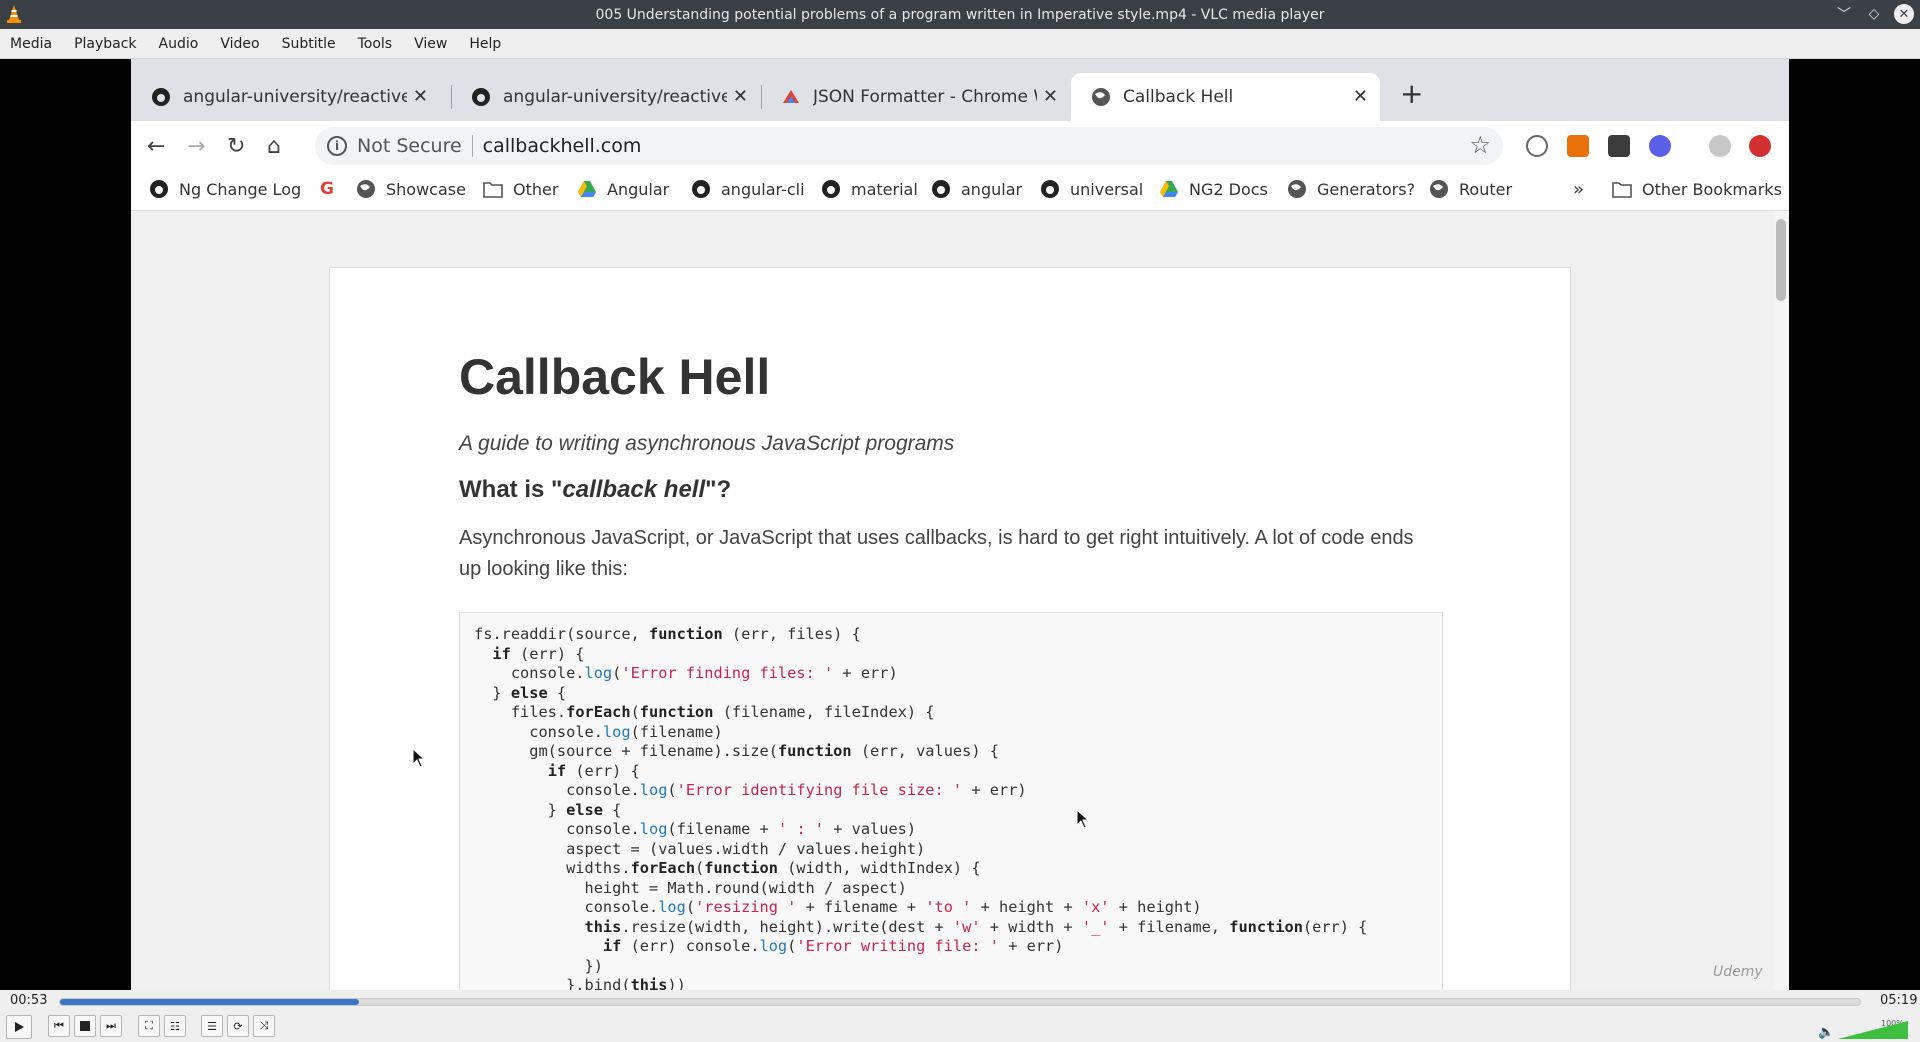 This screenshot has width=1920, height=1042. What do you see at coordinates (419, 758) in the screenshot?
I see `mouse-cursor-icon` at bounding box center [419, 758].